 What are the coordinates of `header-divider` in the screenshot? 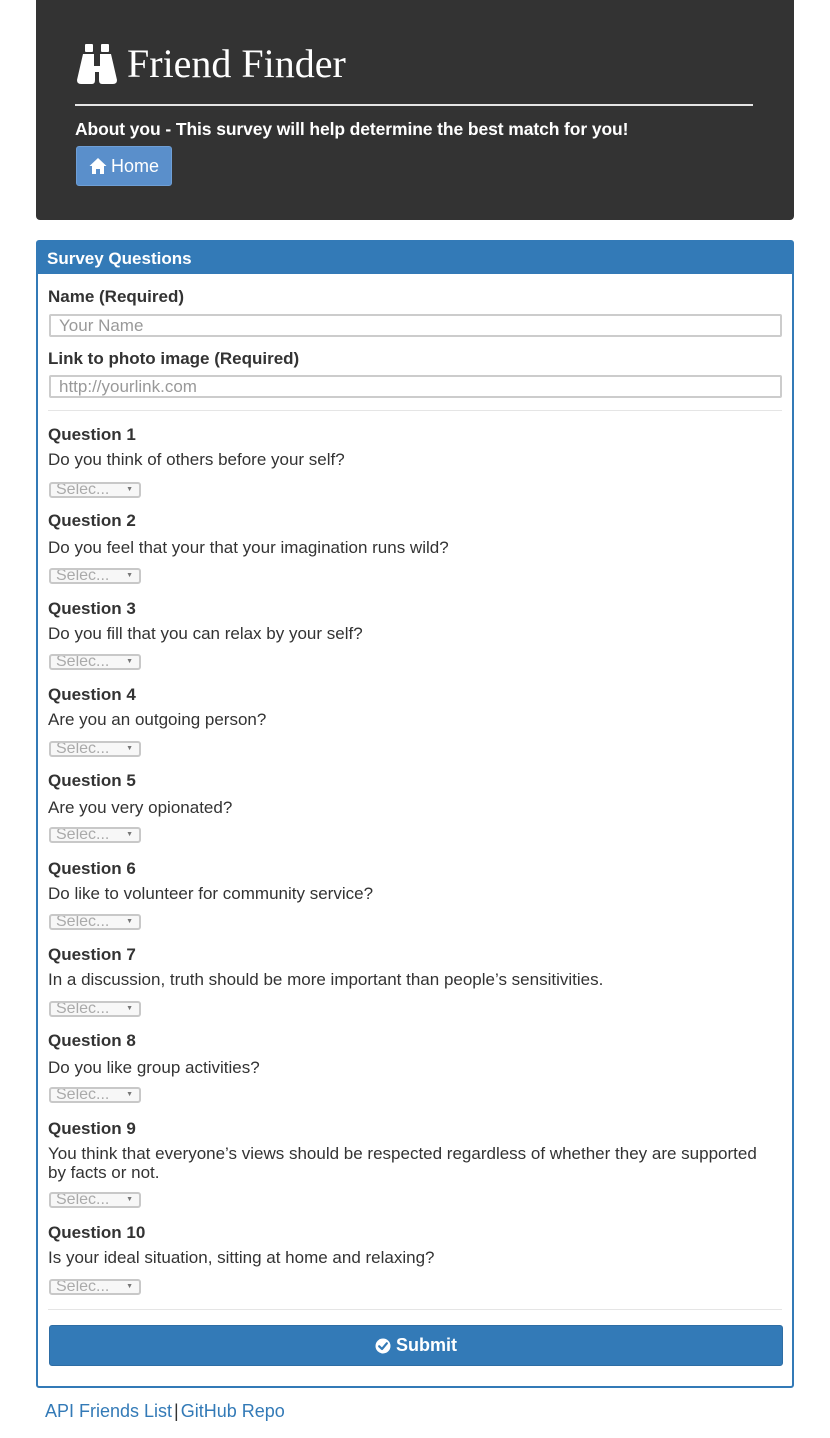 It's located at (414, 105).